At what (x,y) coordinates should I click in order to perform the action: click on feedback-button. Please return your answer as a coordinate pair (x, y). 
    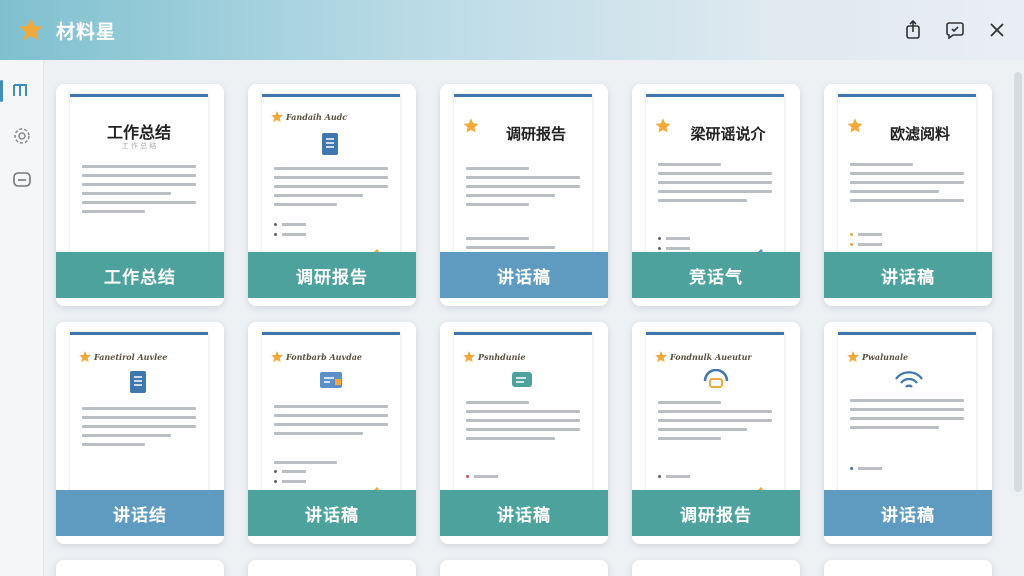
    Looking at the image, I should click on (955, 30).